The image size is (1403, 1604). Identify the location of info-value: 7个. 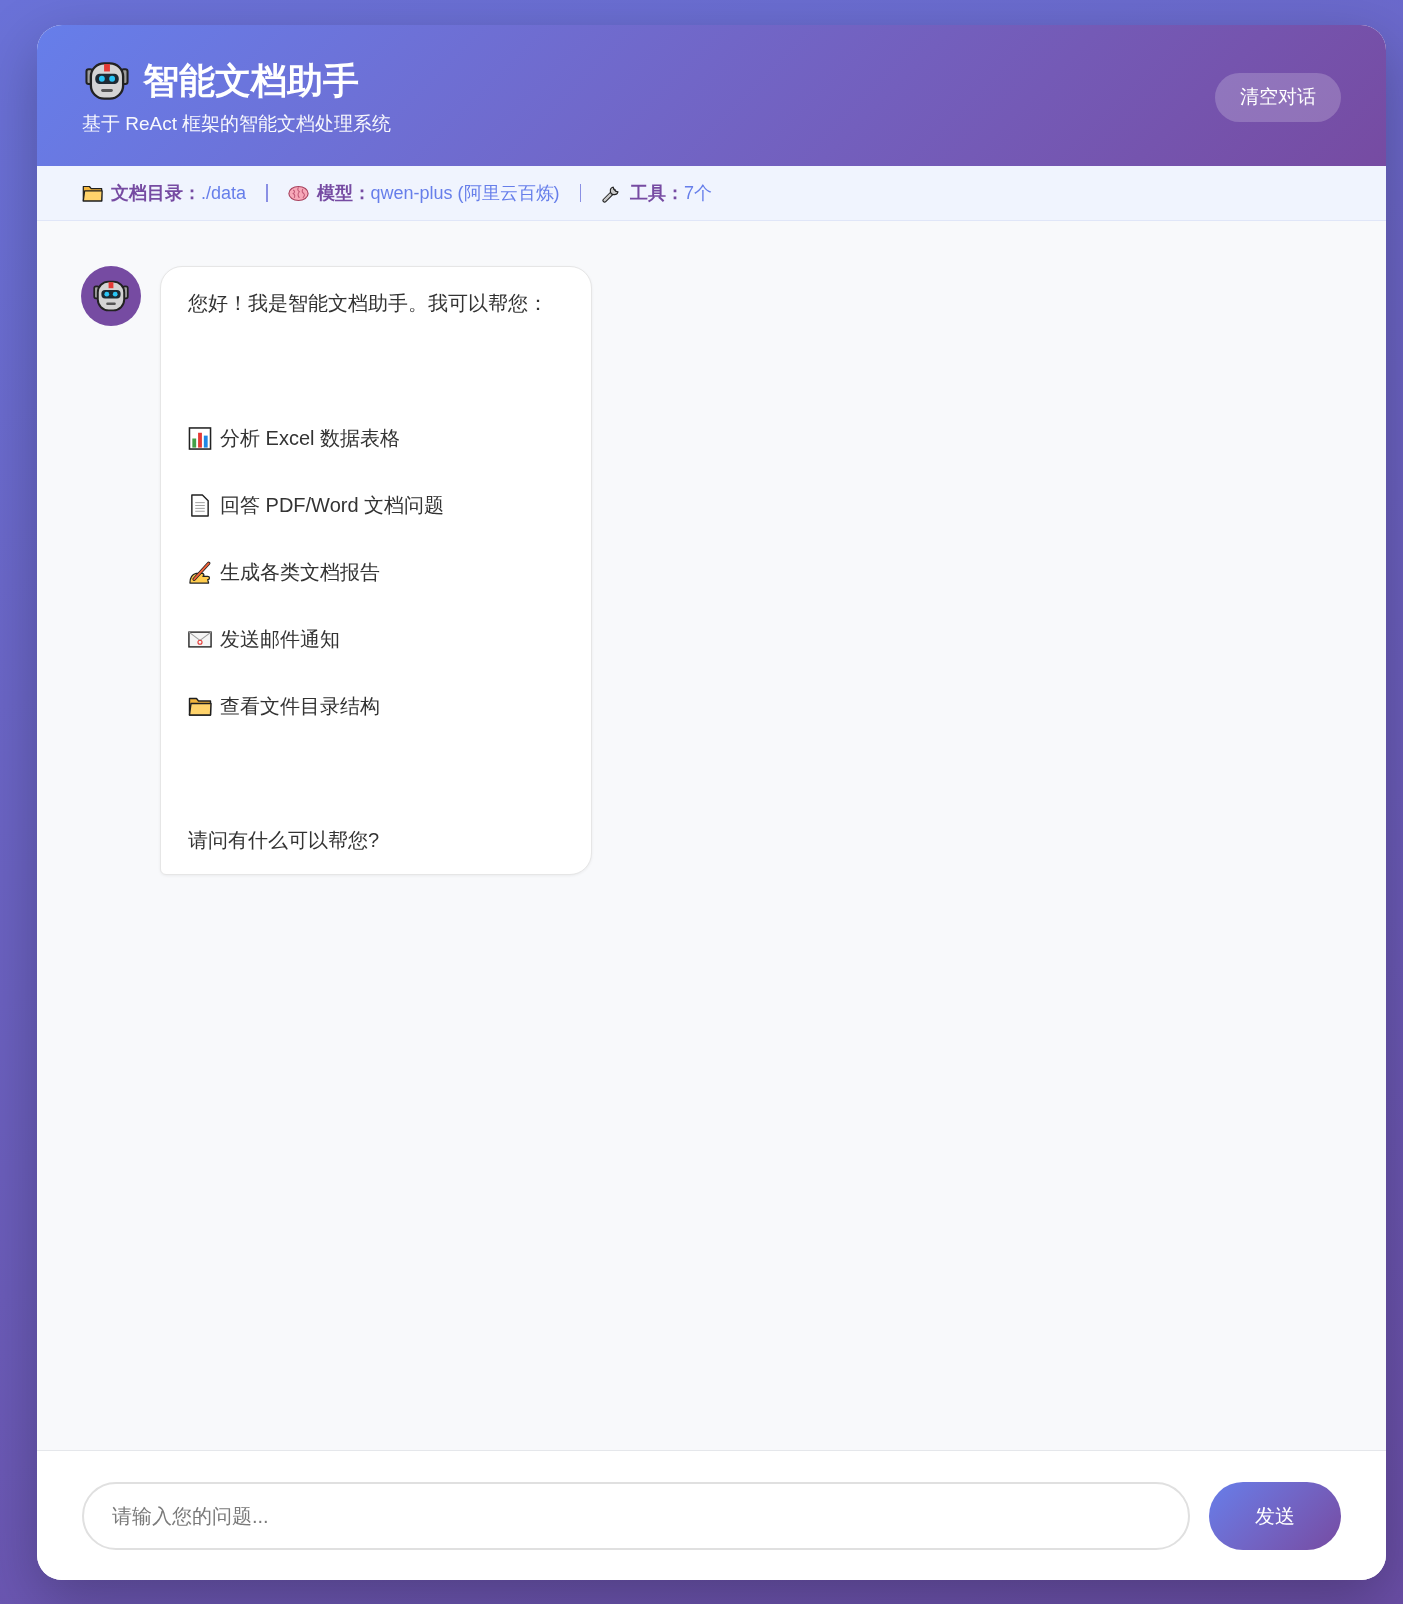
(698, 193).